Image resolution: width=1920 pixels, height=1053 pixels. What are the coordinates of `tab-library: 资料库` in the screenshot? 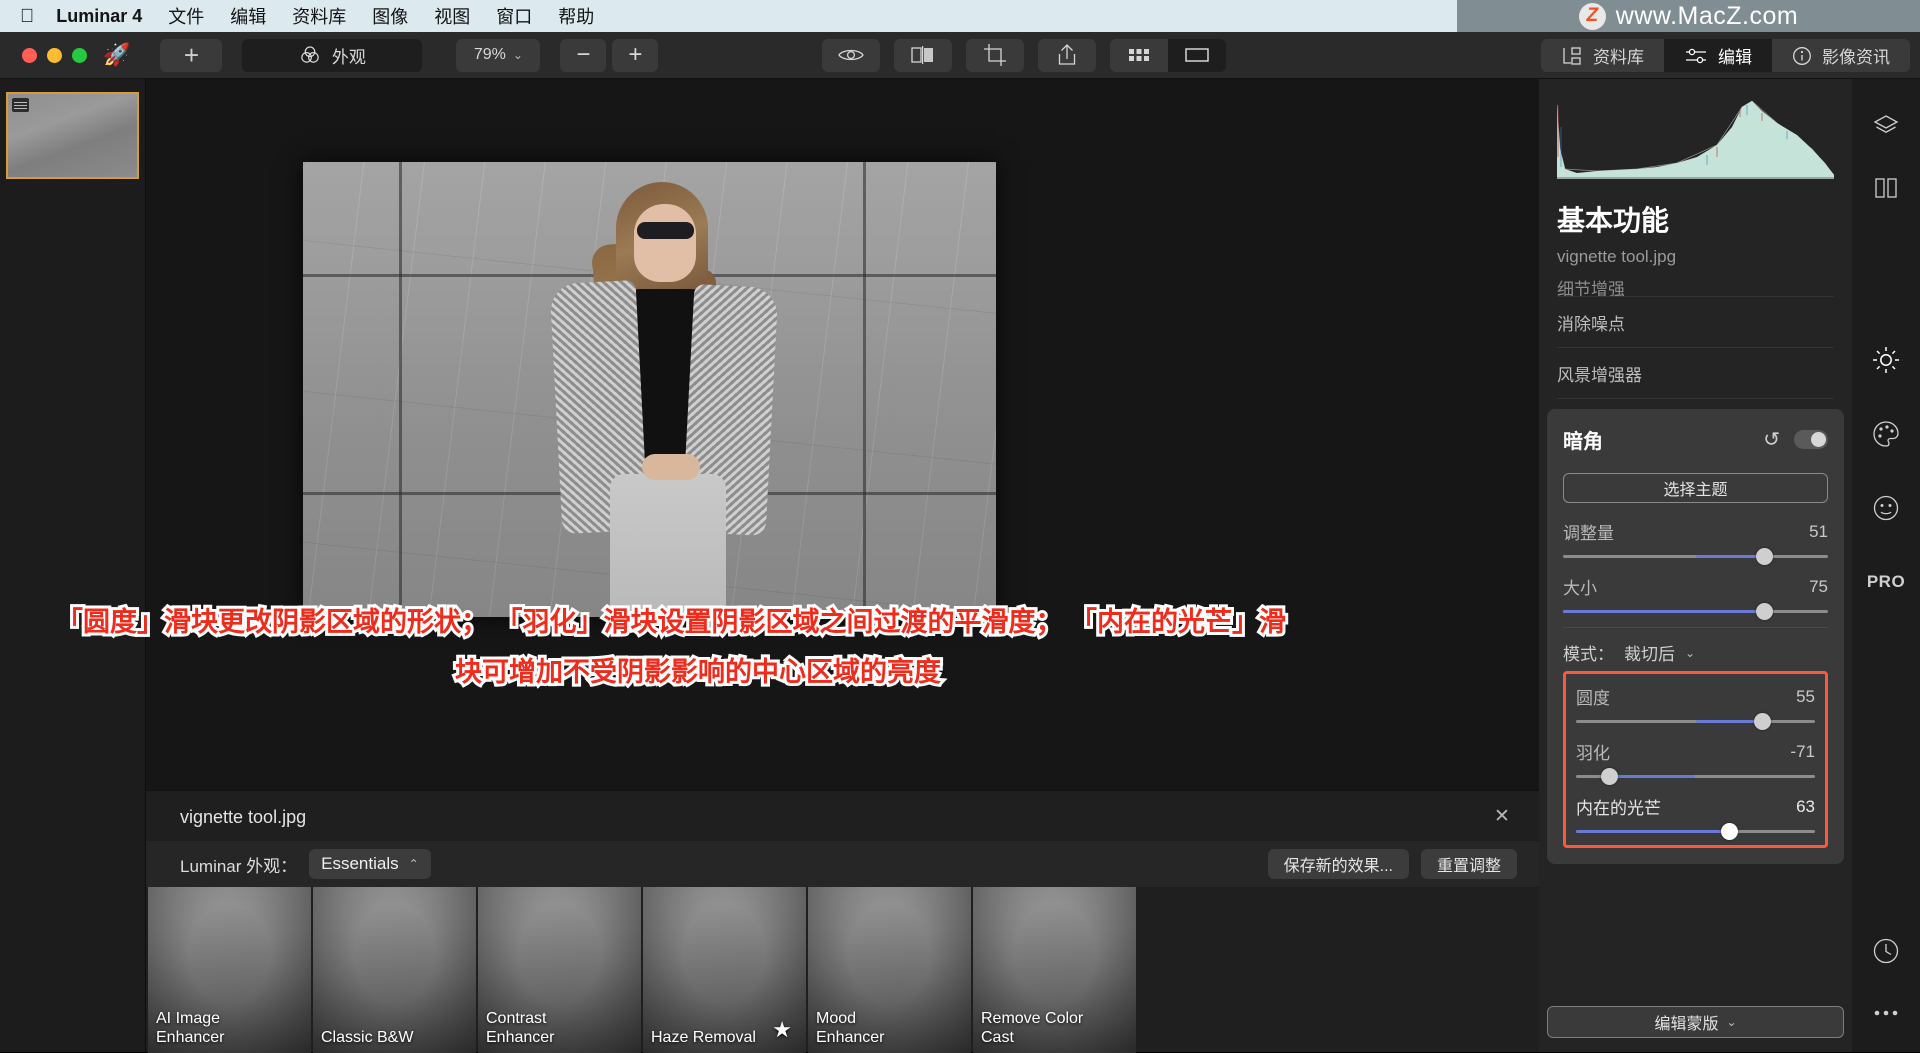 It's located at (1602, 55).